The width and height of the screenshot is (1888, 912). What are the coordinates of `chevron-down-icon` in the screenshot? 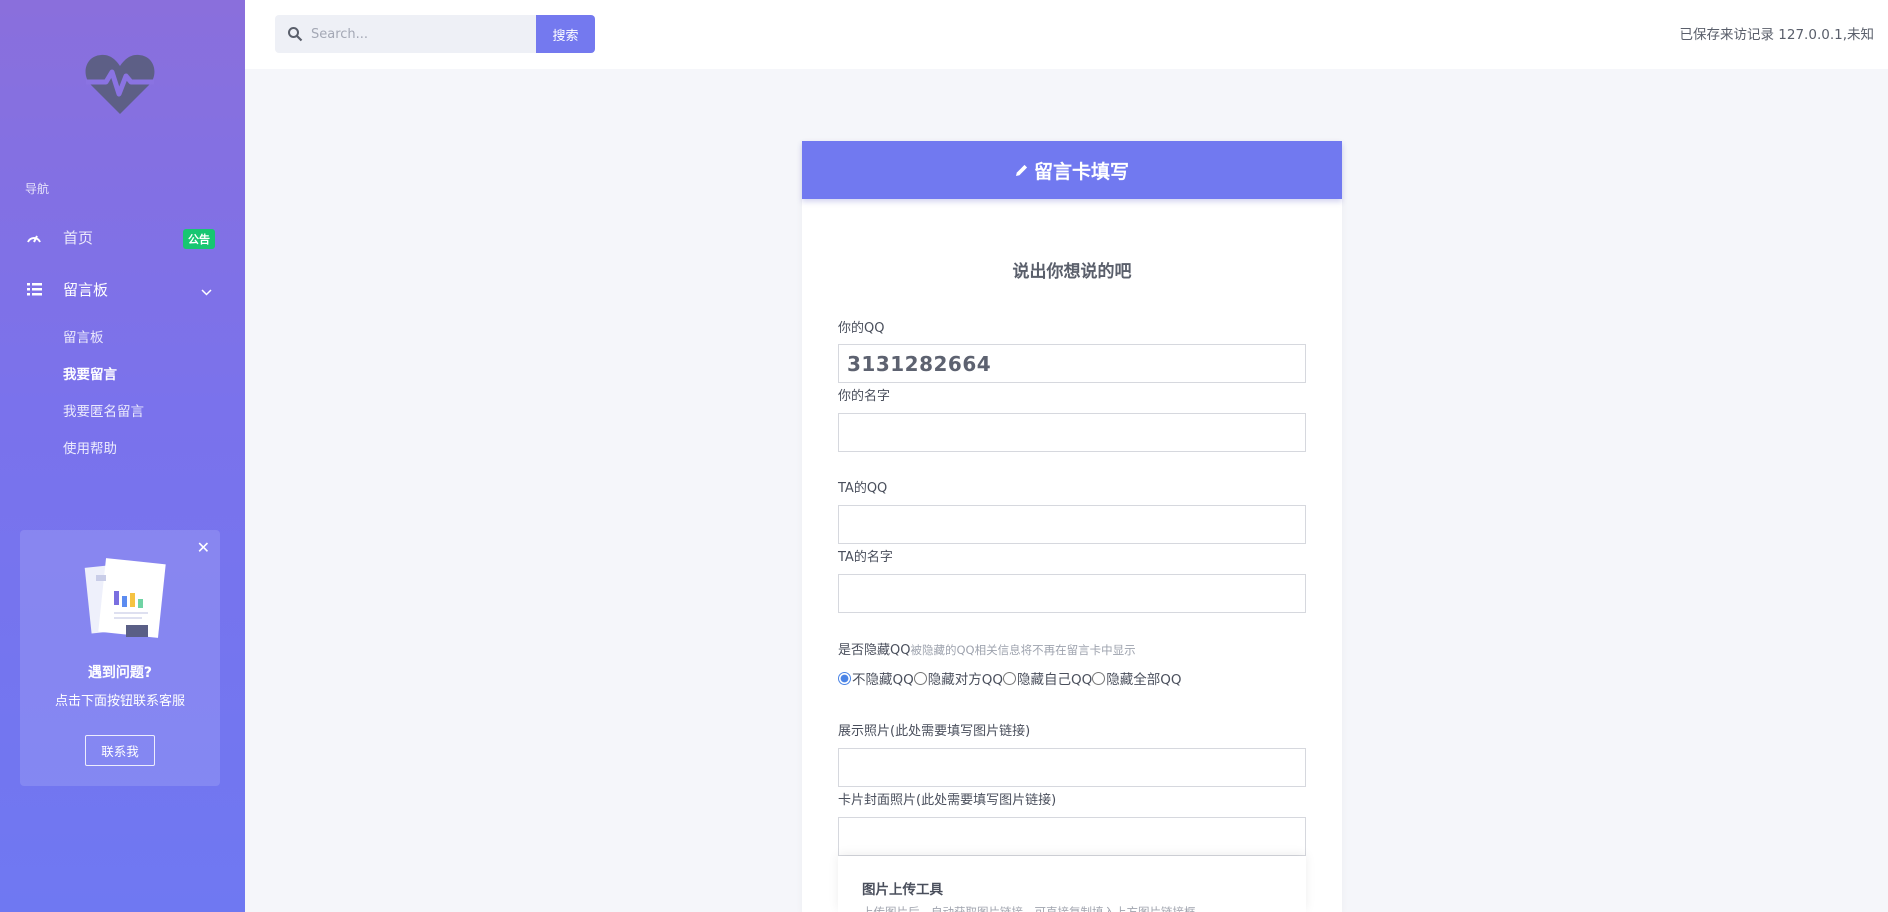 It's located at (206, 291).